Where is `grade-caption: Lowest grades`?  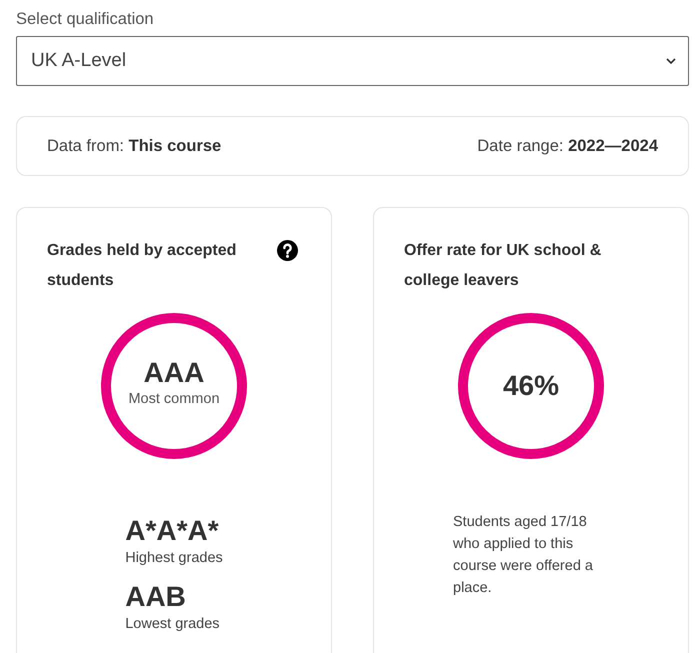
grade-caption: Lowest grades is located at coordinates (172, 624).